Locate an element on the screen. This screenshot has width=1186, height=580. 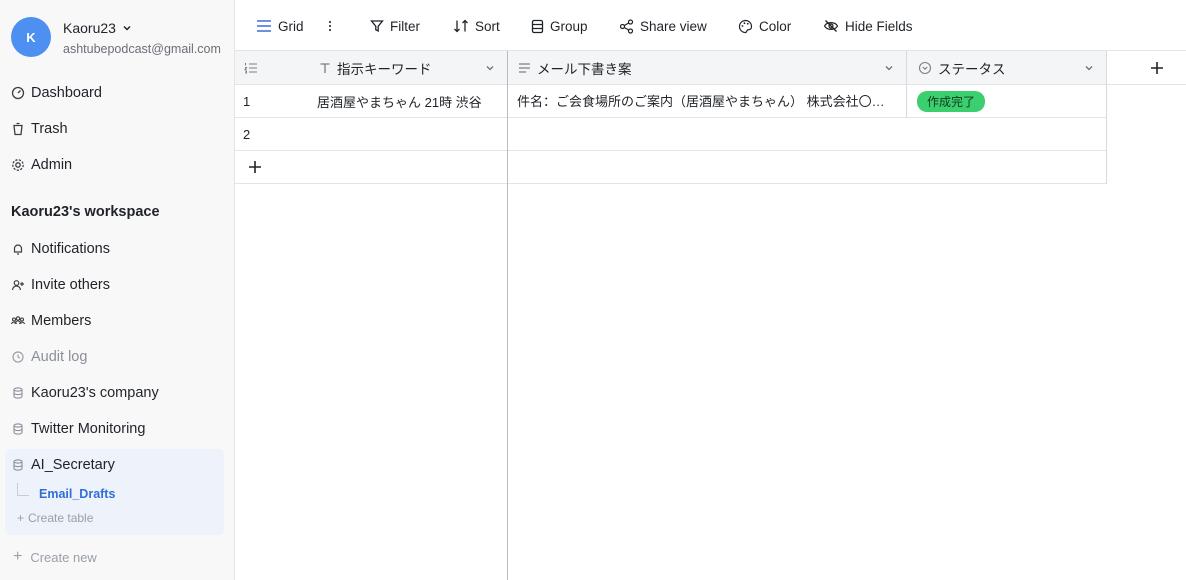
nav-invite: Invite others is located at coordinates (60, 285).